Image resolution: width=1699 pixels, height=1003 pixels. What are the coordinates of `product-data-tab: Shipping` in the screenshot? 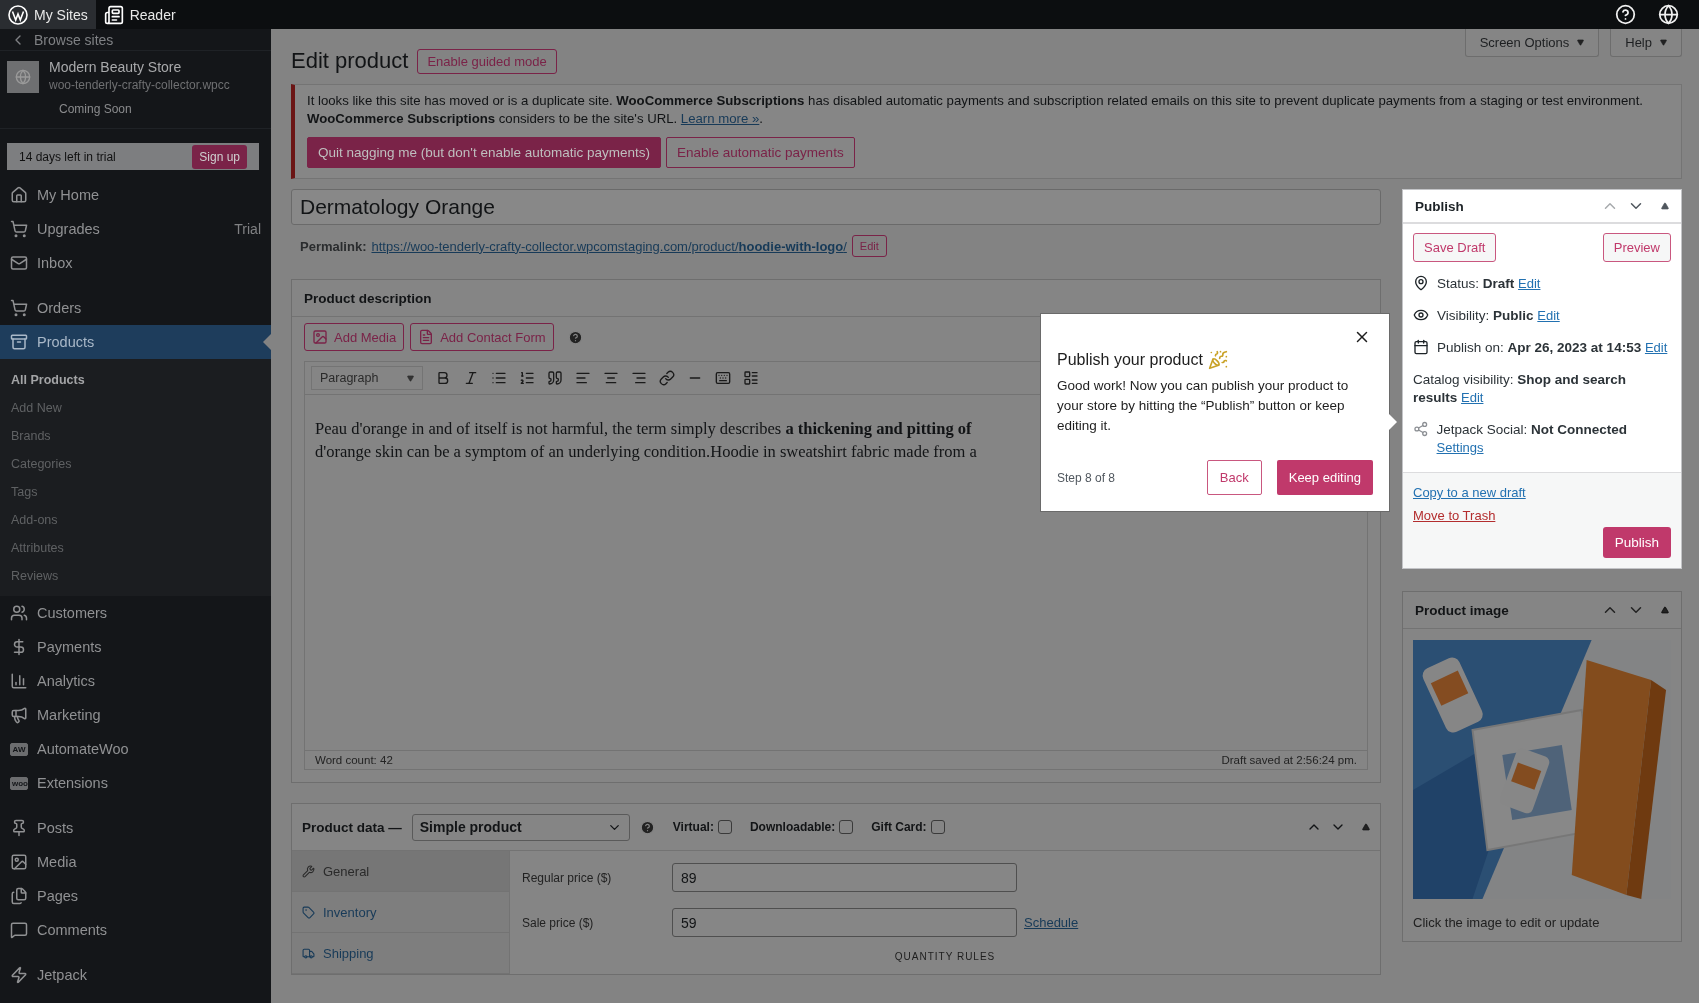 It's located at (400, 953).